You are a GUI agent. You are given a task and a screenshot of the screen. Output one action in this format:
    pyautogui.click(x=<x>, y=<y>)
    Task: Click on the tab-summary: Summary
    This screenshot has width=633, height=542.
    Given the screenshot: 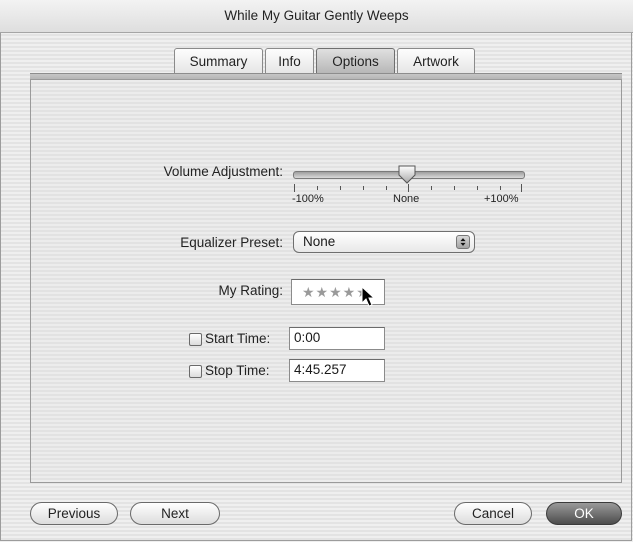 What is the action you would take?
    pyautogui.click(x=218, y=60)
    